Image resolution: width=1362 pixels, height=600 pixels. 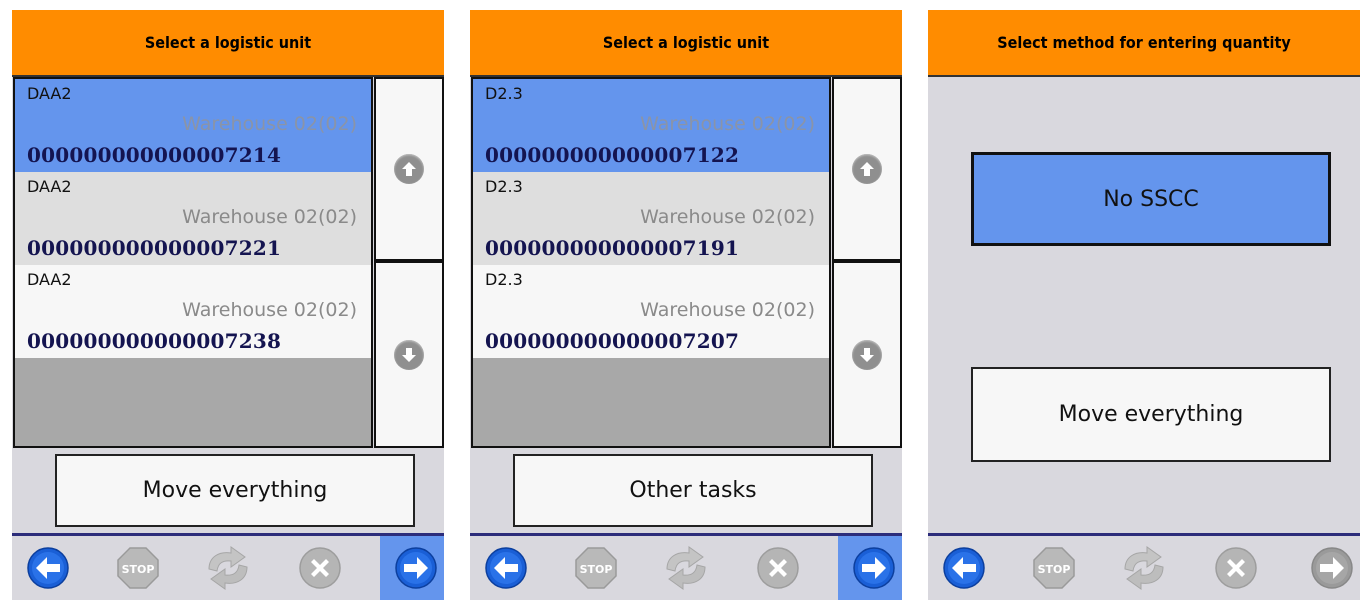 I want to click on list-item: D2.3 Warehouse 02(02) 000000000000007191, so click(x=651, y=218).